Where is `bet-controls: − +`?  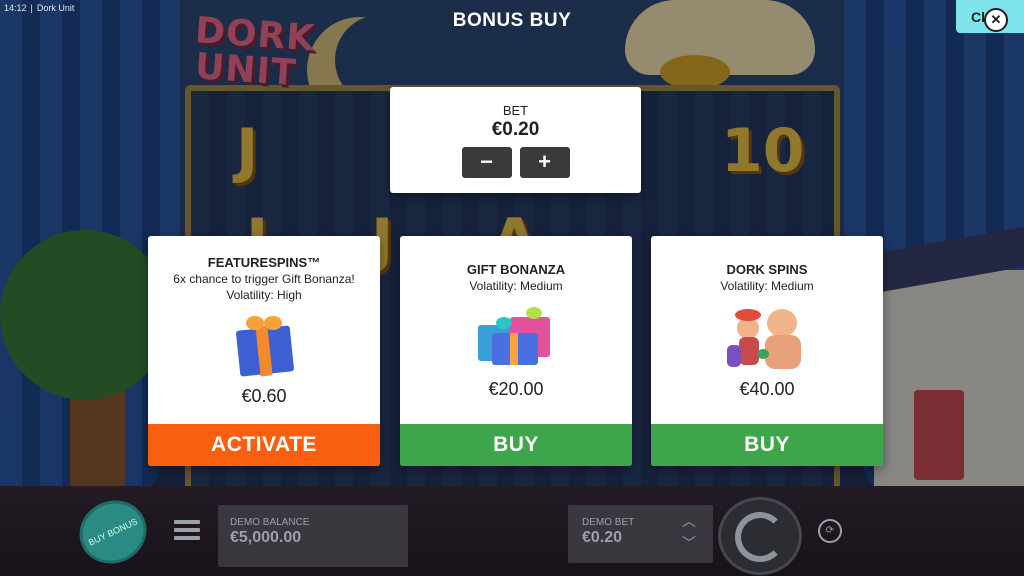
bet-controls: − + is located at coordinates (515, 162).